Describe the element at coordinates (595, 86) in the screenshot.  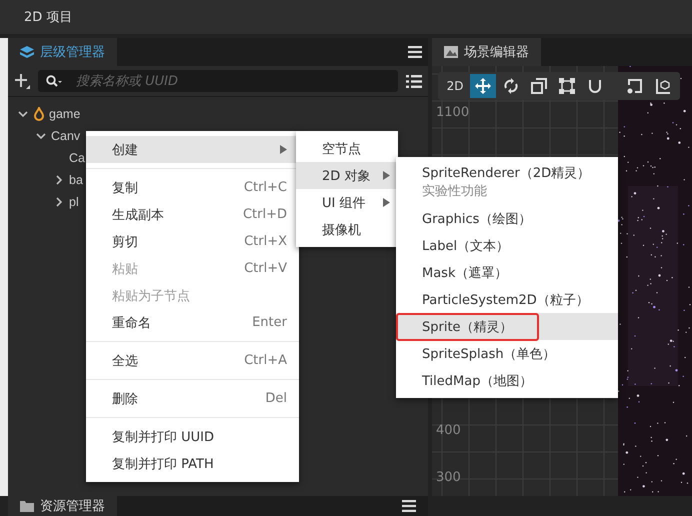
I see `magnet-icon` at that location.